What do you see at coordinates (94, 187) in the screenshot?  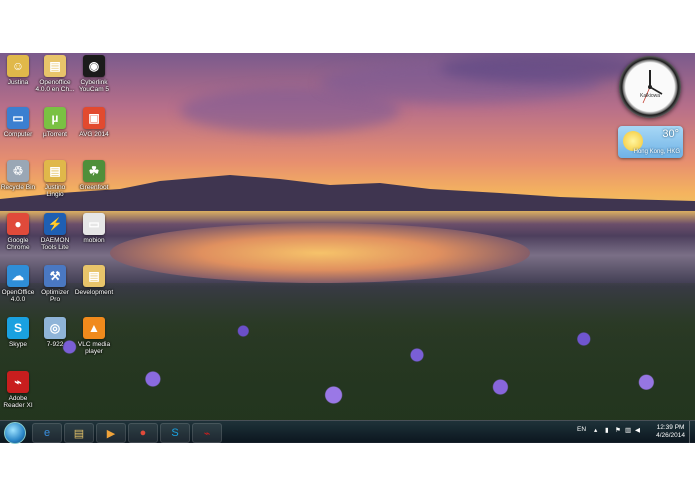 I see `desktop-icon-label: Greenfoot` at bounding box center [94, 187].